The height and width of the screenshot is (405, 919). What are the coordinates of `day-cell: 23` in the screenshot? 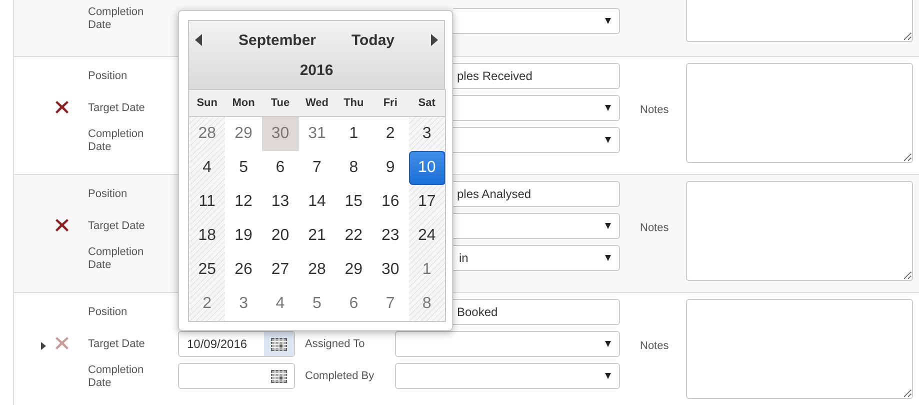 It's located at (390, 236).